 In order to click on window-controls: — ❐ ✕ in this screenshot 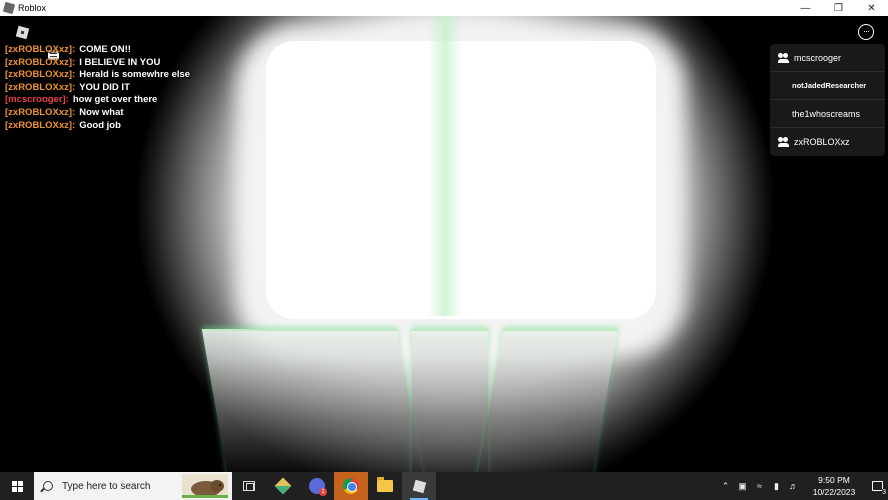, I will do `click(838, 8)`.